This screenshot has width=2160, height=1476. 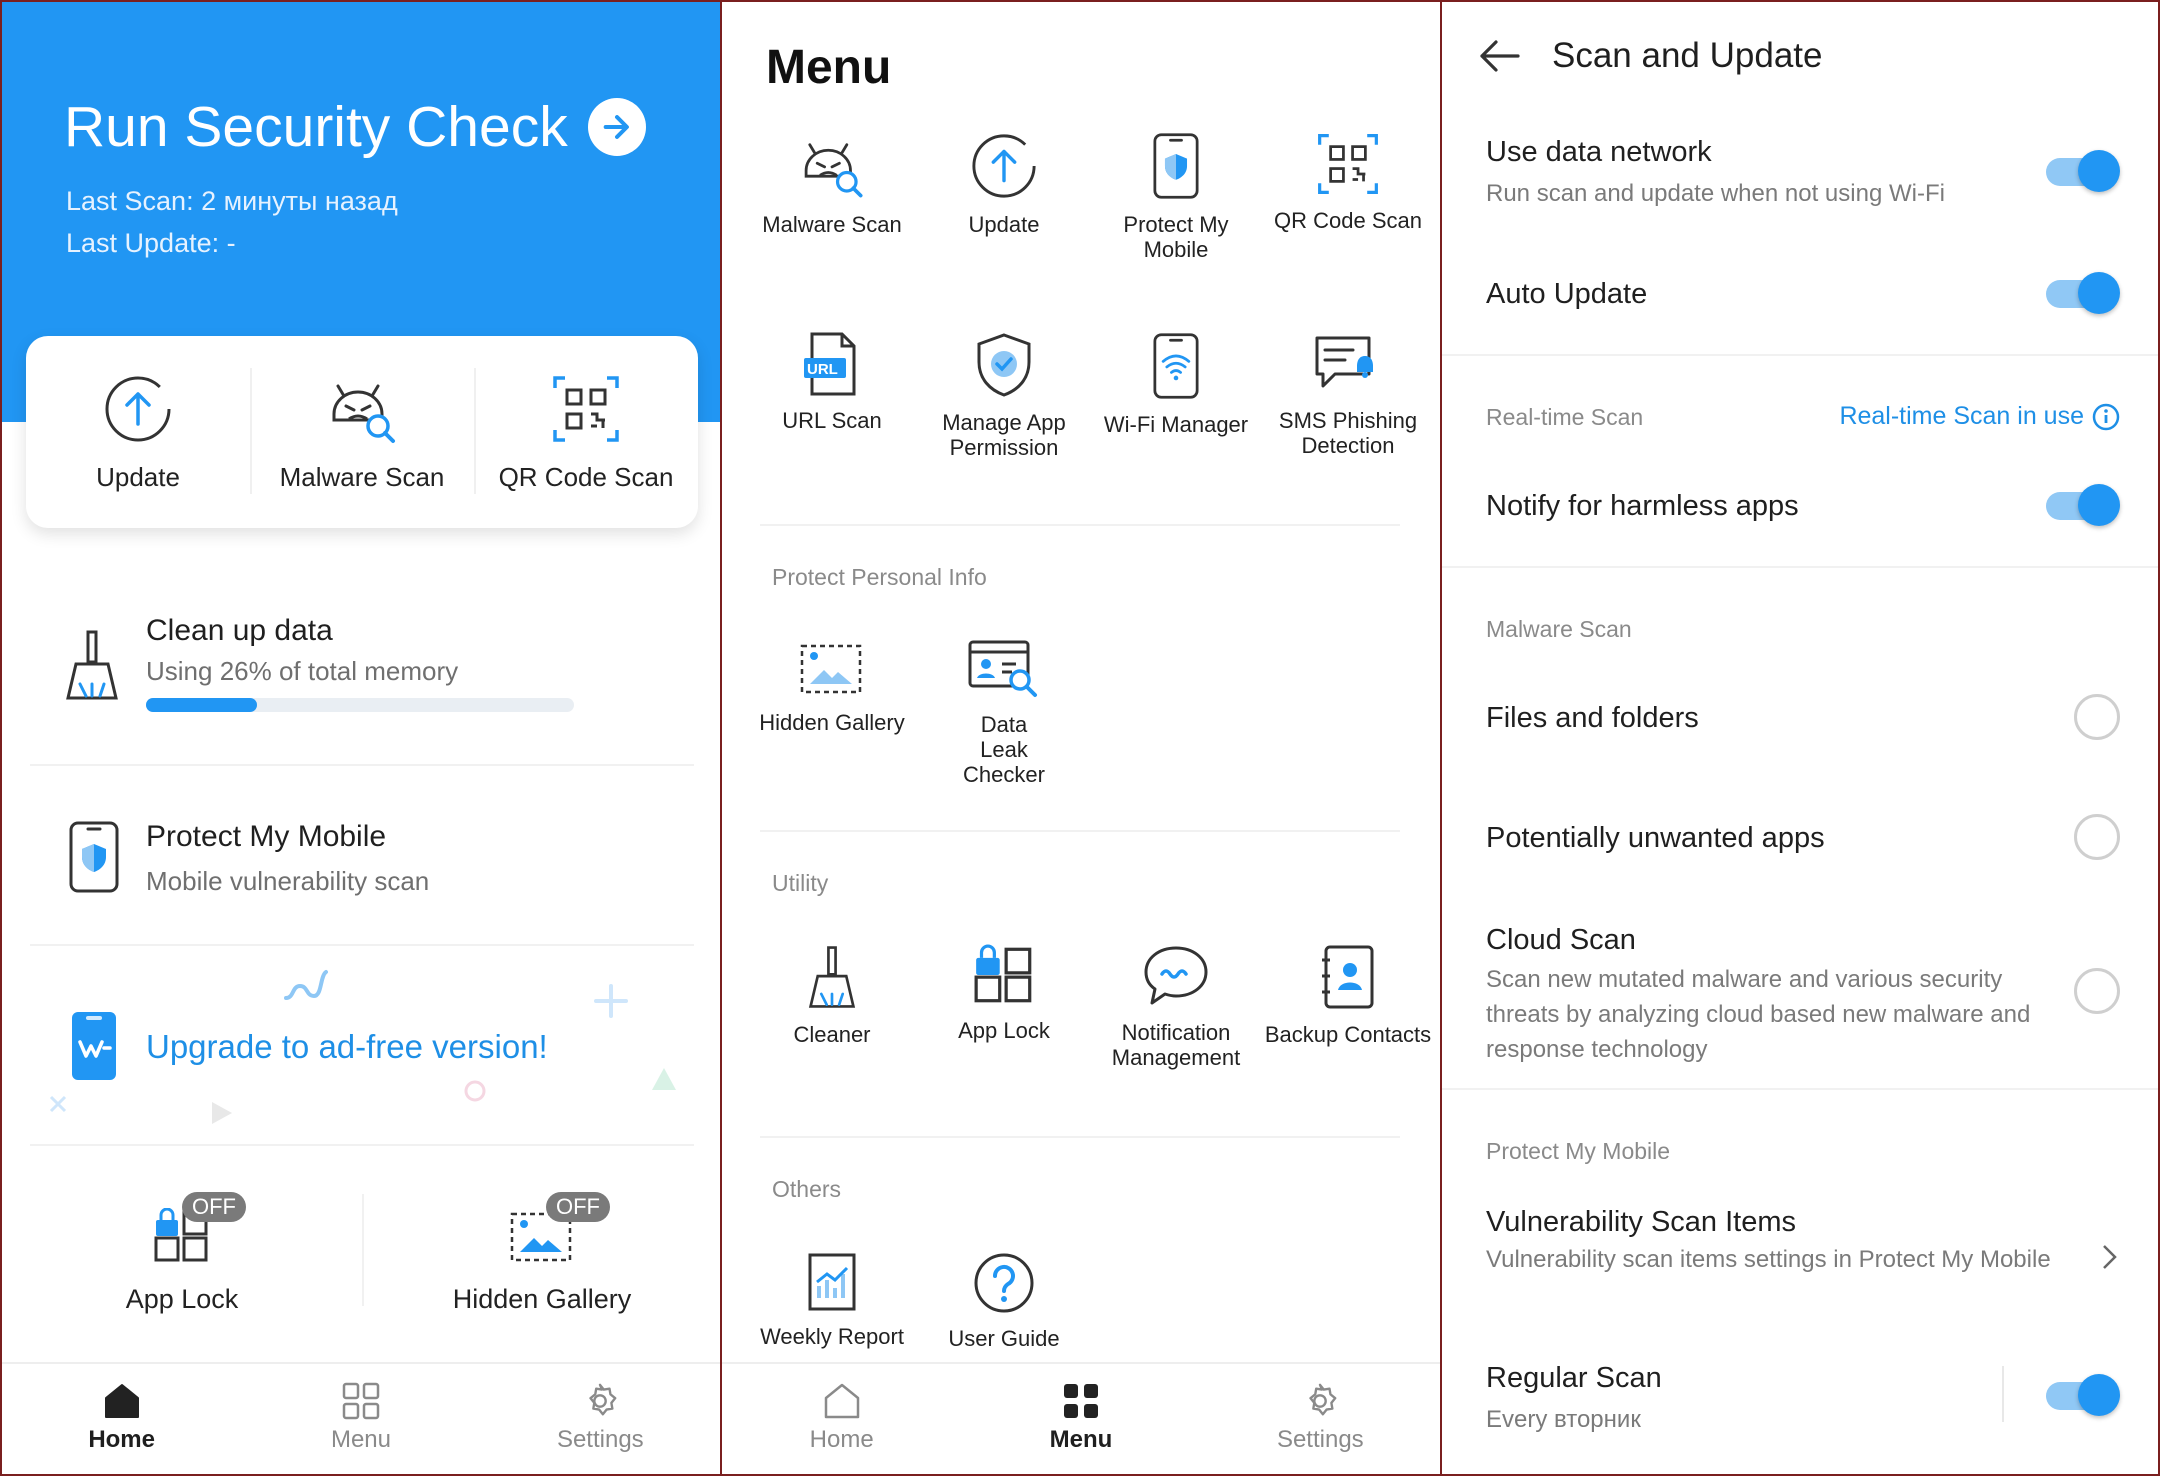 What do you see at coordinates (306, 985) in the screenshot?
I see `decor-squiggle-icon` at bounding box center [306, 985].